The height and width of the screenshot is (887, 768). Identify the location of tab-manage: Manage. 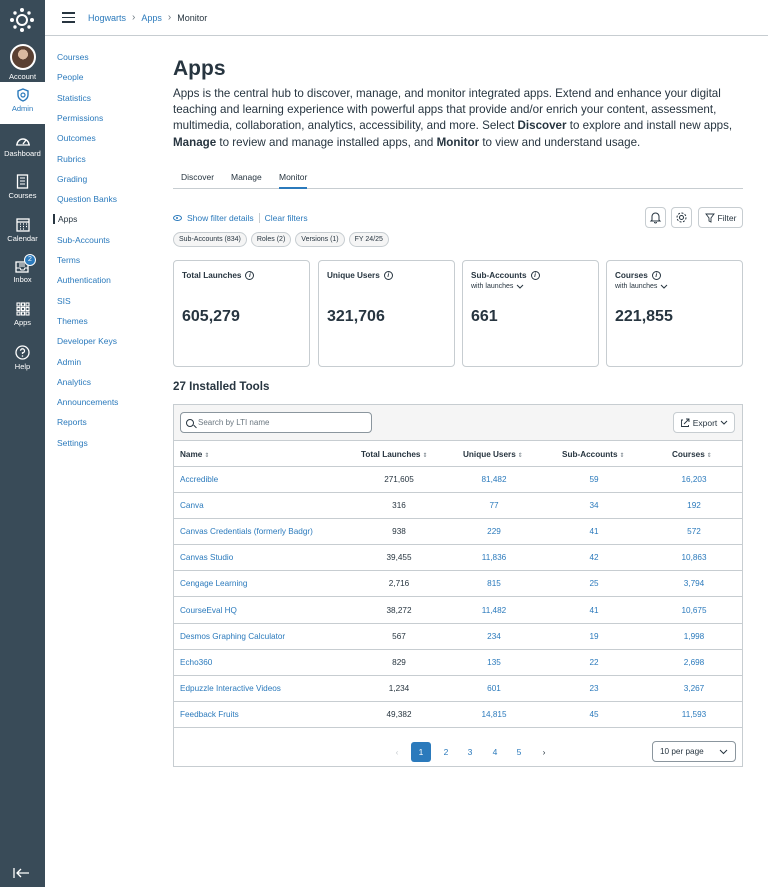
(246, 177).